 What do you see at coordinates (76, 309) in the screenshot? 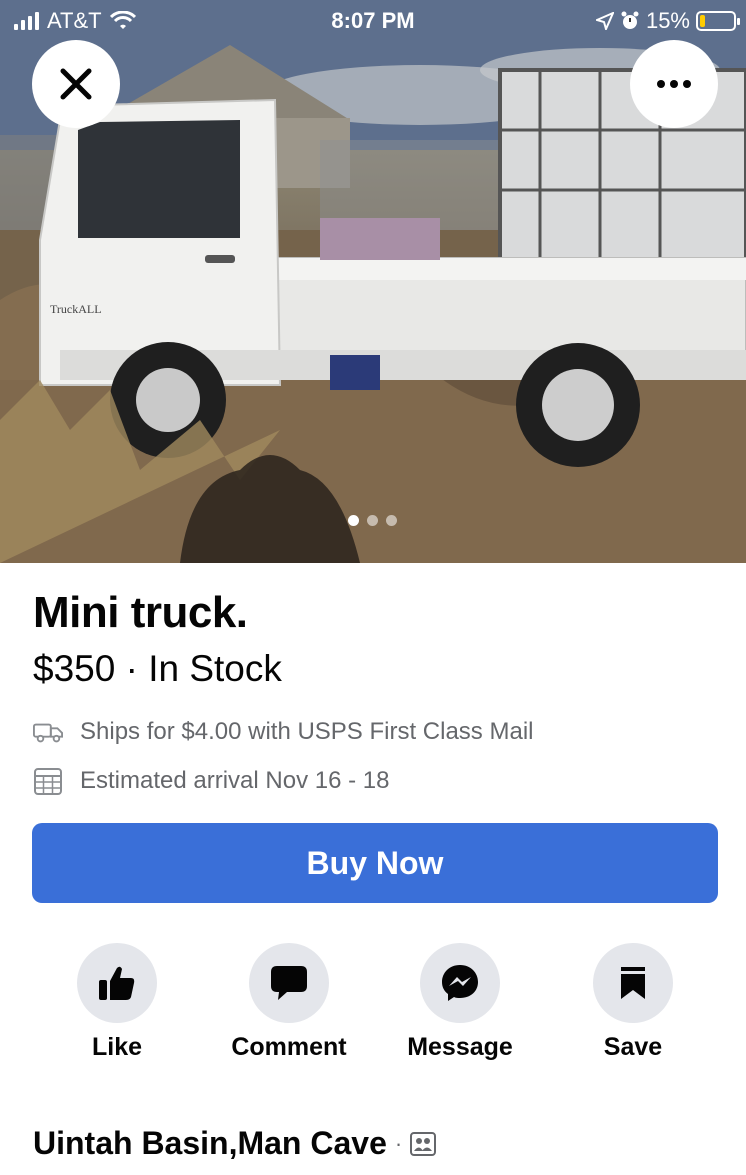
I see `truck-badge: TruckALL` at bounding box center [76, 309].